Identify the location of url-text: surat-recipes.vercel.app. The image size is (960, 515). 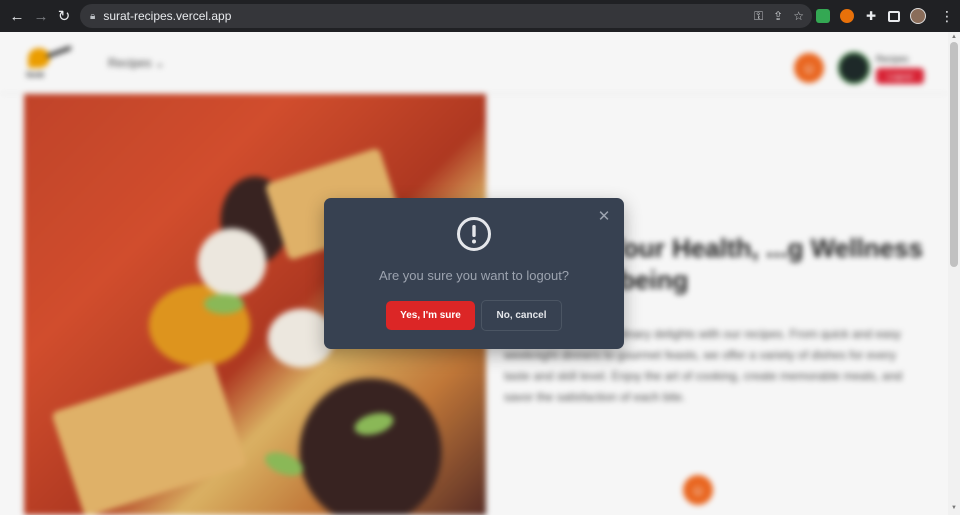
(167, 16).